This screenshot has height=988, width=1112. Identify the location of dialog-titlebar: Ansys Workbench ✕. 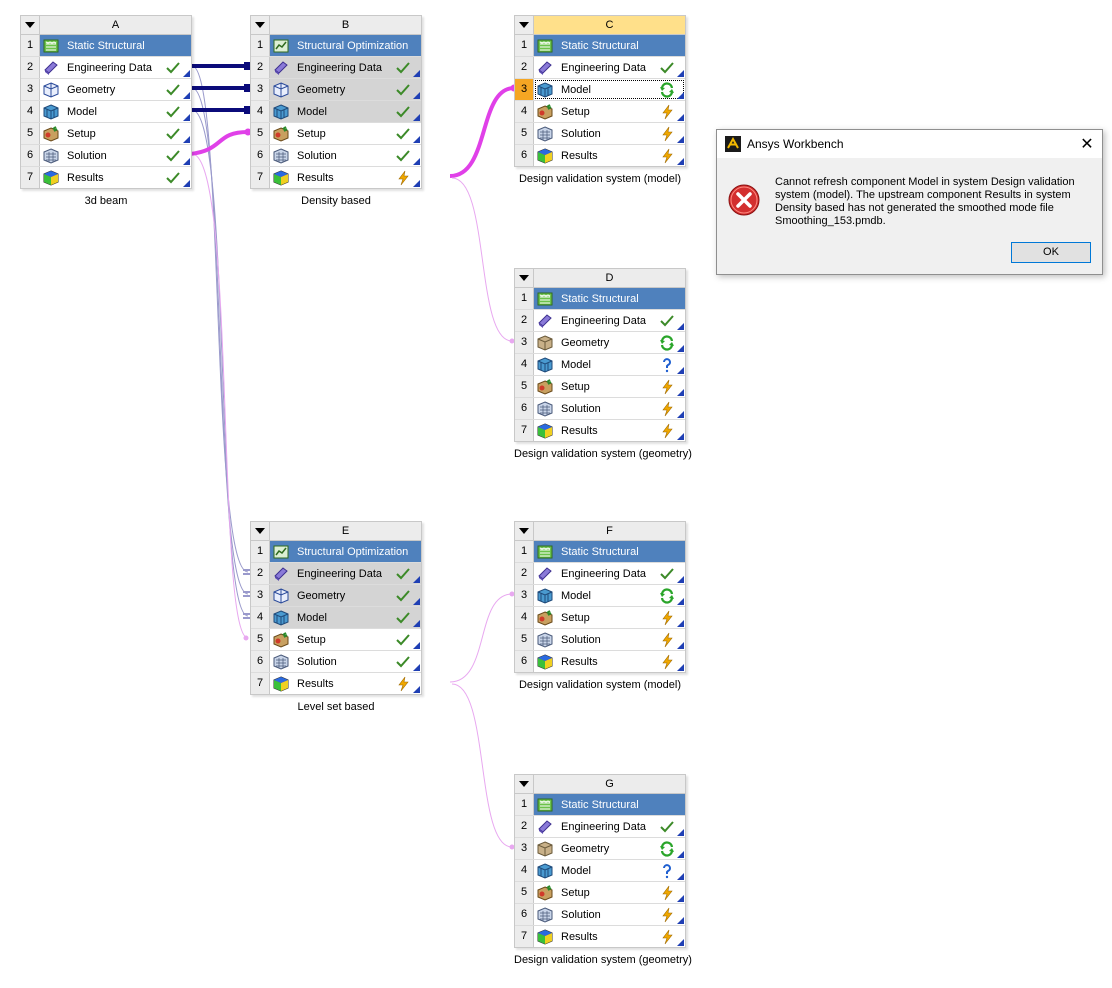
(909, 144).